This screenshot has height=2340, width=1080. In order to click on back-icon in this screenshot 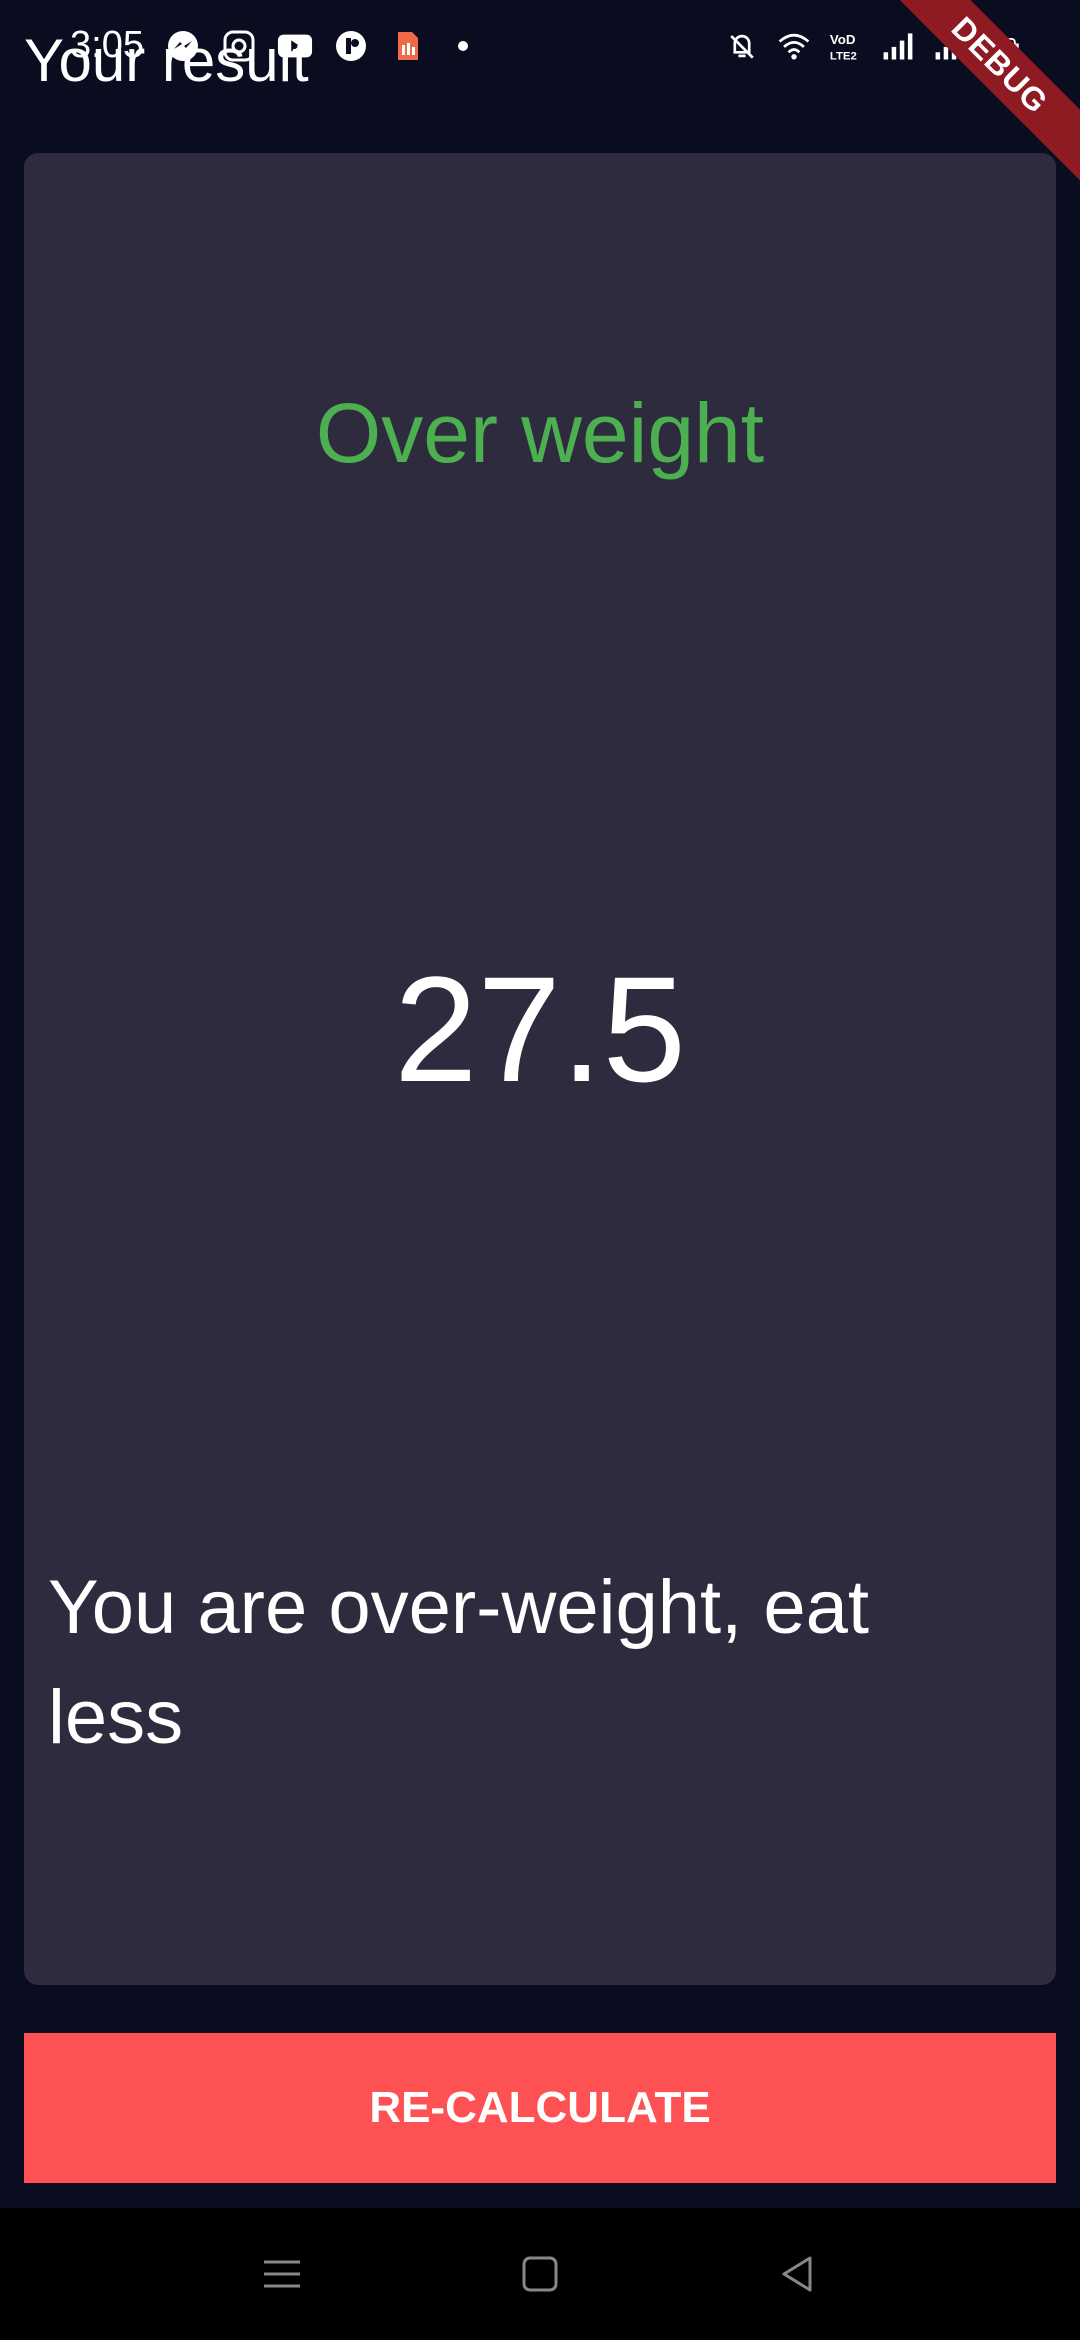, I will do `click(798, 2274)`.